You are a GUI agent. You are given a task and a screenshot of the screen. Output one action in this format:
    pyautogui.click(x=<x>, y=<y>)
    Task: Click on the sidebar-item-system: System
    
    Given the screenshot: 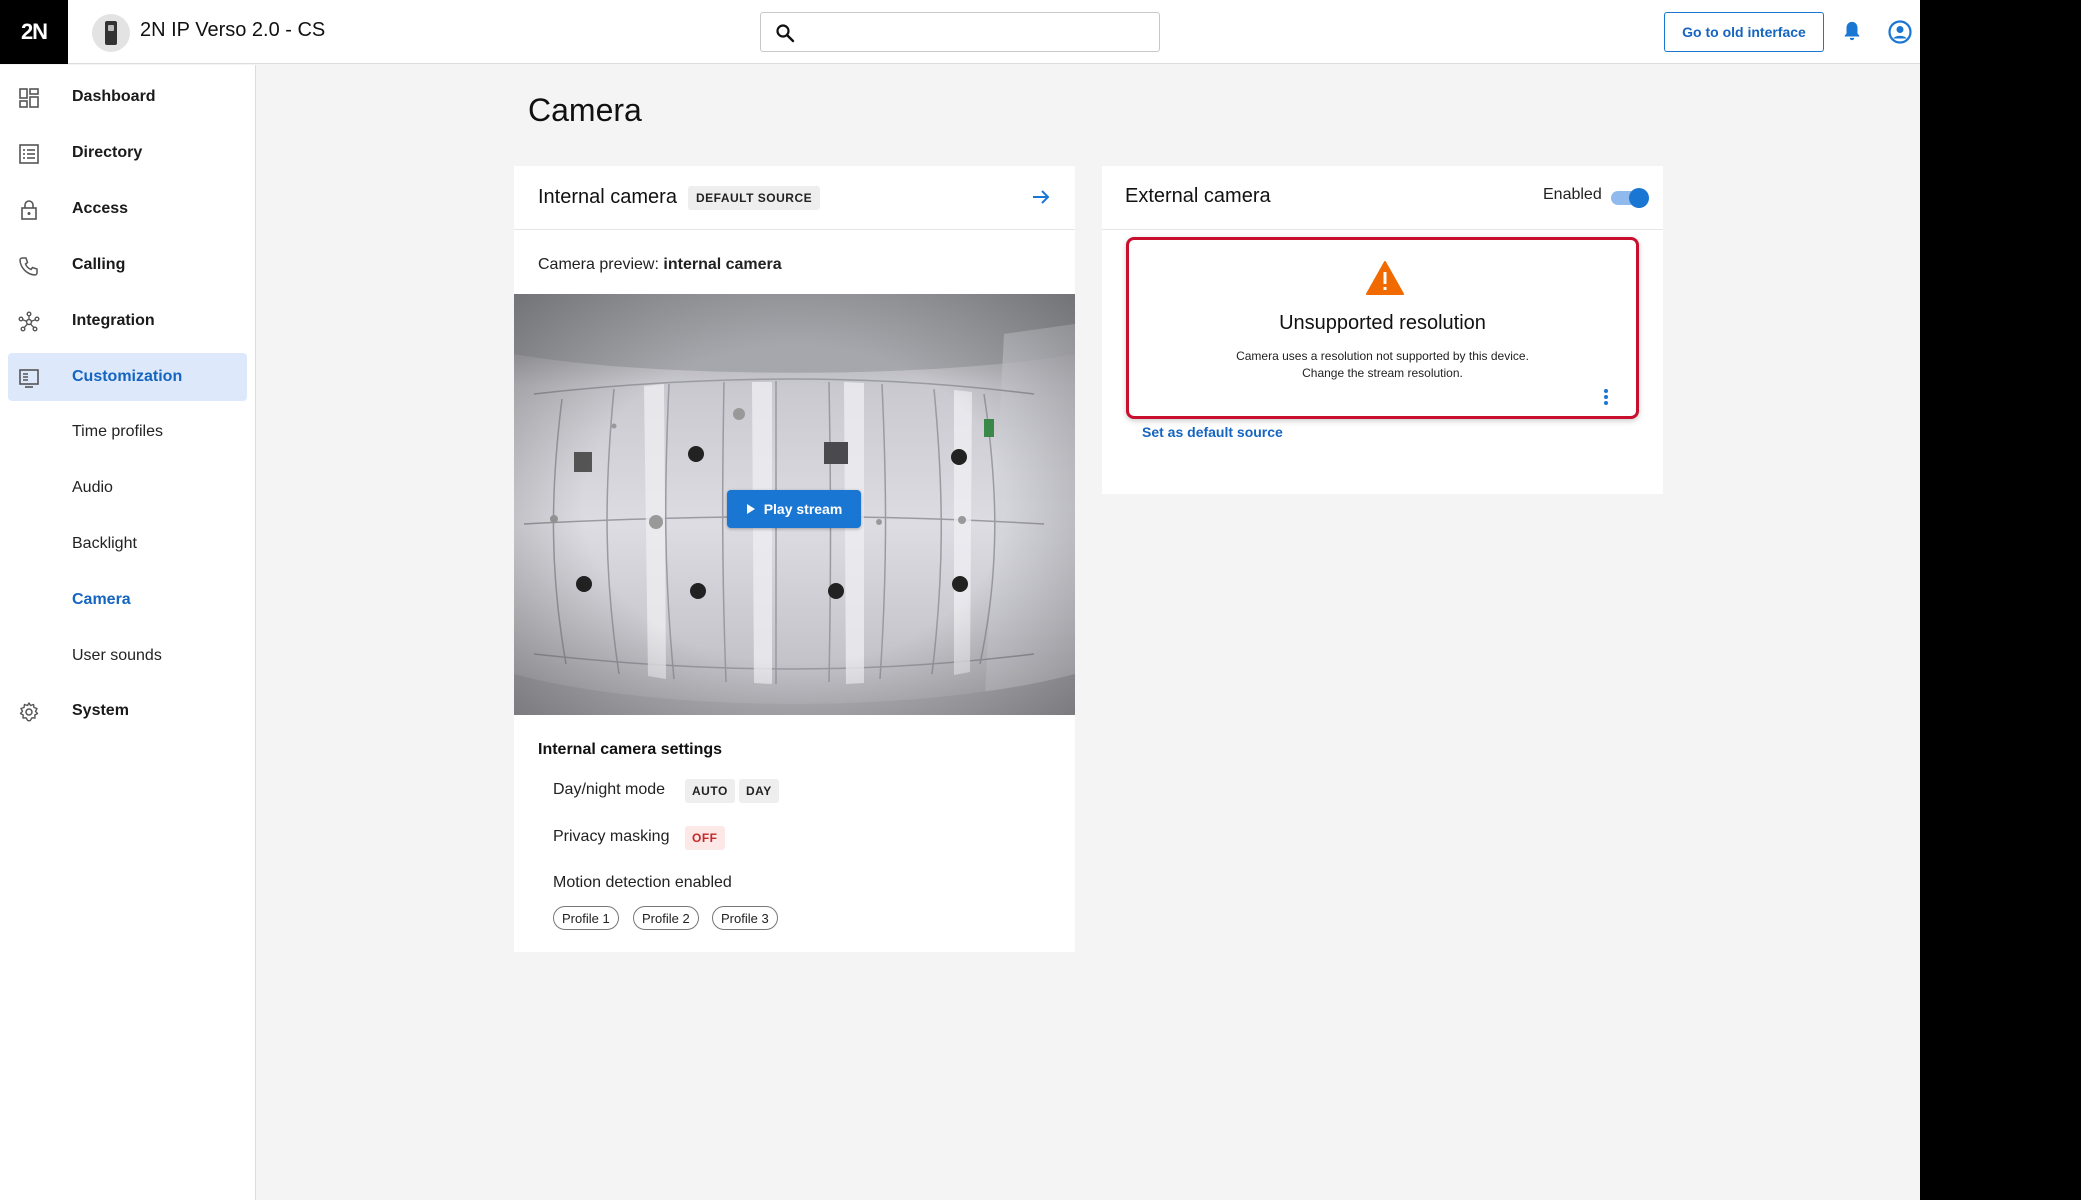 What is the action you would take?
    pyautogui.click(x=127, y=711)
    